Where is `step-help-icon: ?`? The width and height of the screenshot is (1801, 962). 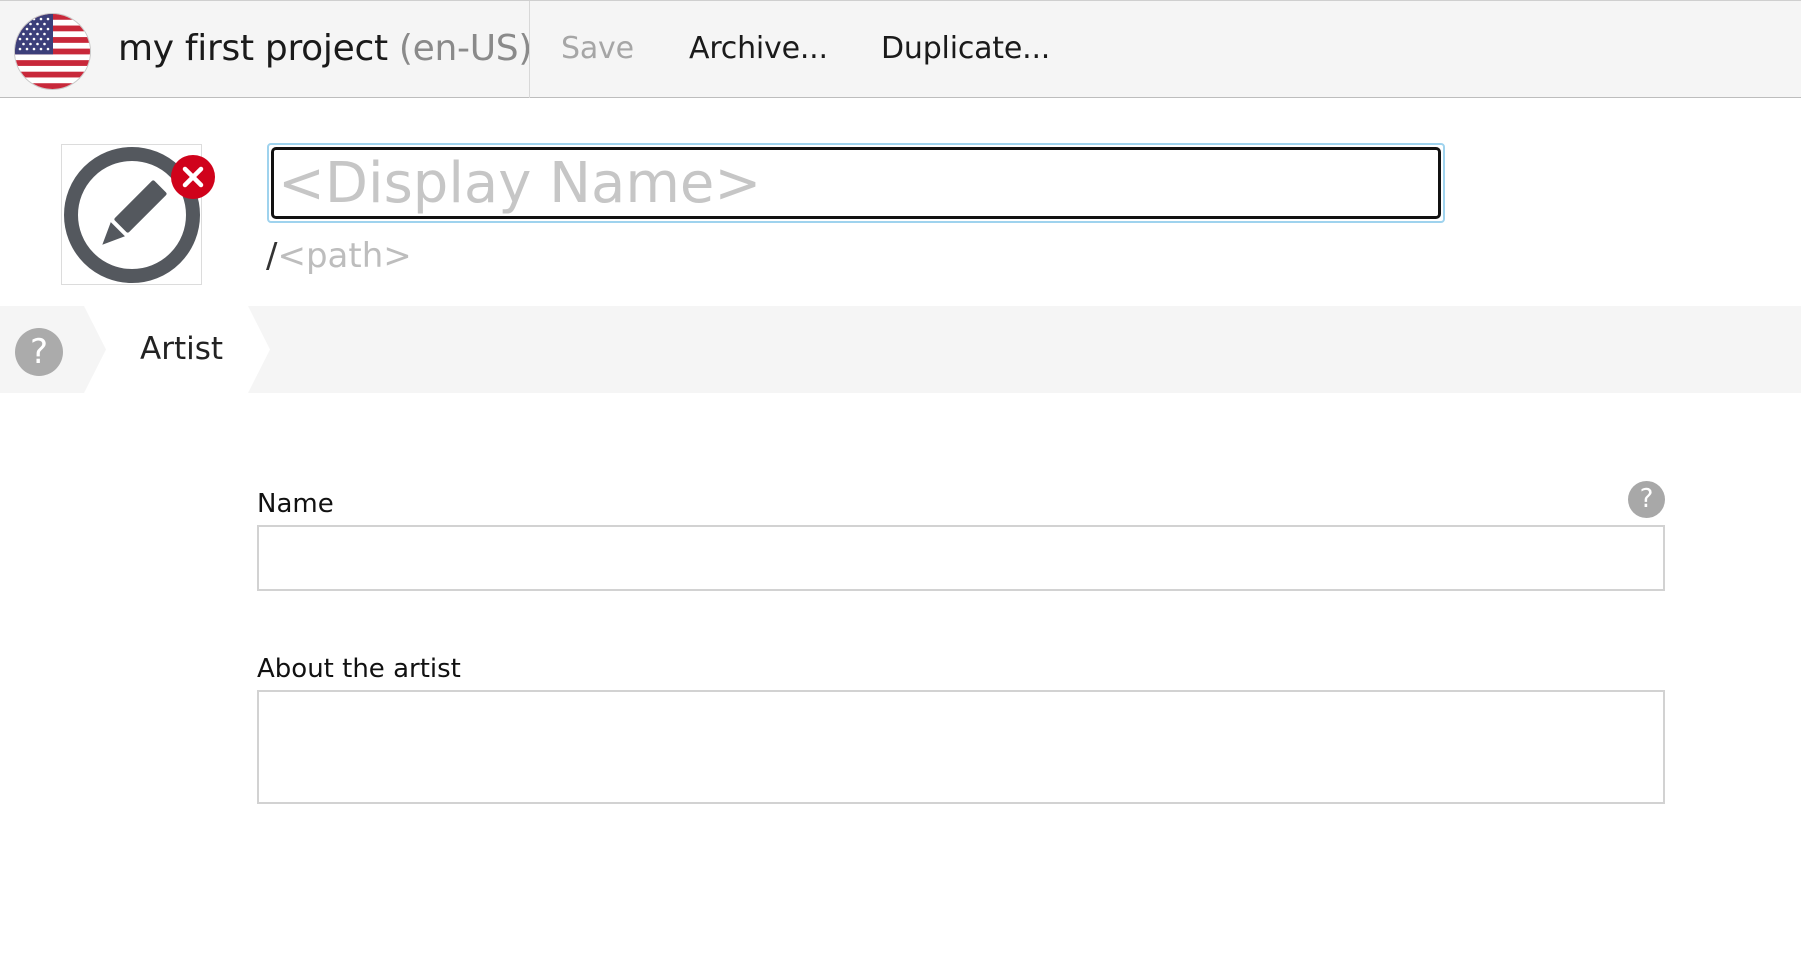 step-help-icon: ? is located at coordinates (39, 352).